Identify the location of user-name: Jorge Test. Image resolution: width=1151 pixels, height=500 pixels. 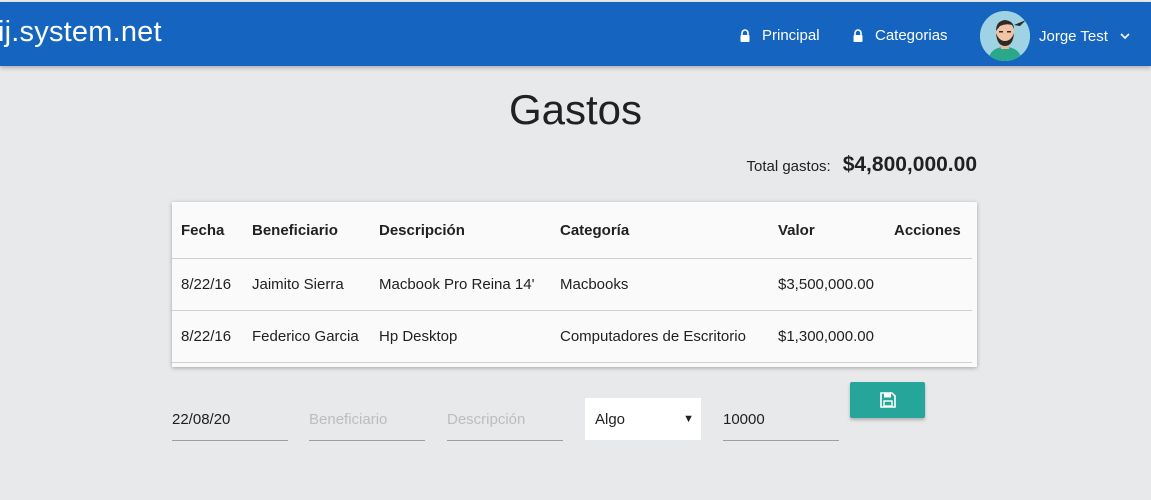
(1073, 36).